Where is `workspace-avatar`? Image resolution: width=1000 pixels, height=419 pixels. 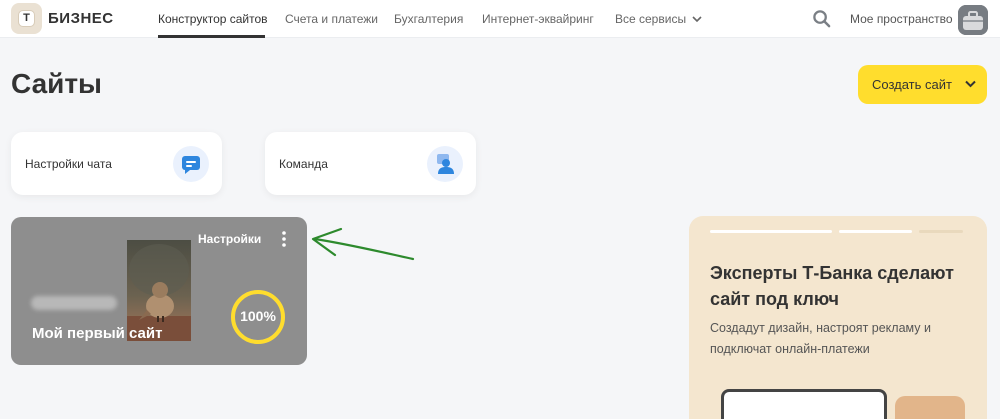 workspace-avatar is located at coordinates (973, 20).